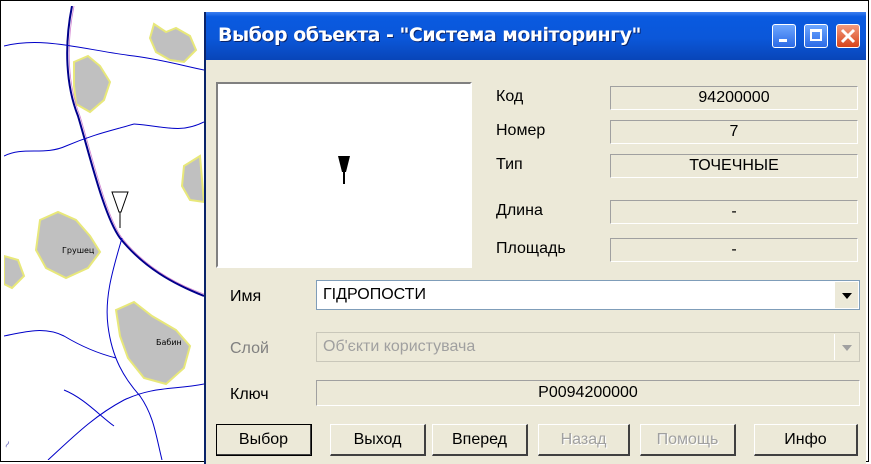  What do you see at coordinates (784, 36) in the screenshot?
I see `minimize-button` at bounding box center [784, 36].